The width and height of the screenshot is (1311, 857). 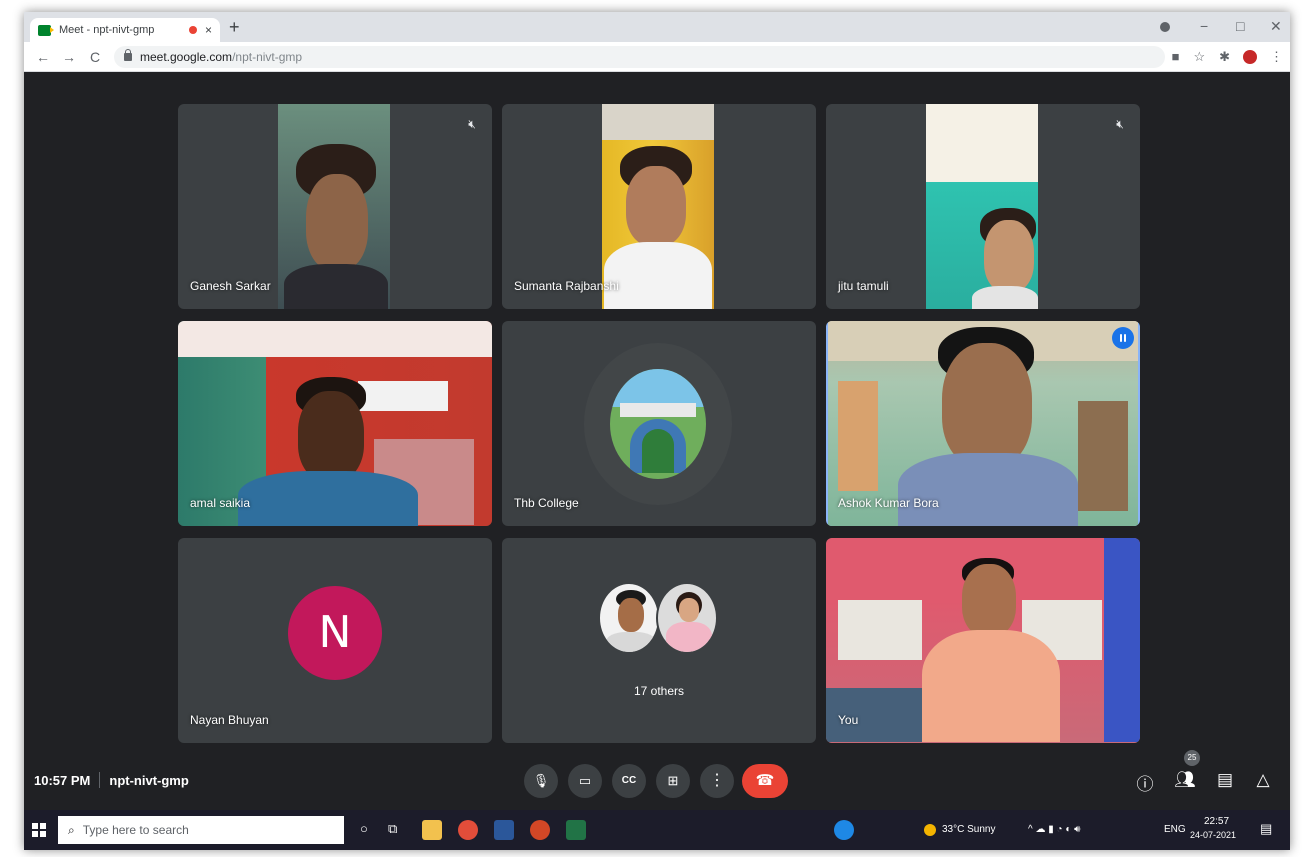 What do you see at coordinates (128, 54) in the screenshot?
I see `lock-icon` at bounding box center [128, 54].